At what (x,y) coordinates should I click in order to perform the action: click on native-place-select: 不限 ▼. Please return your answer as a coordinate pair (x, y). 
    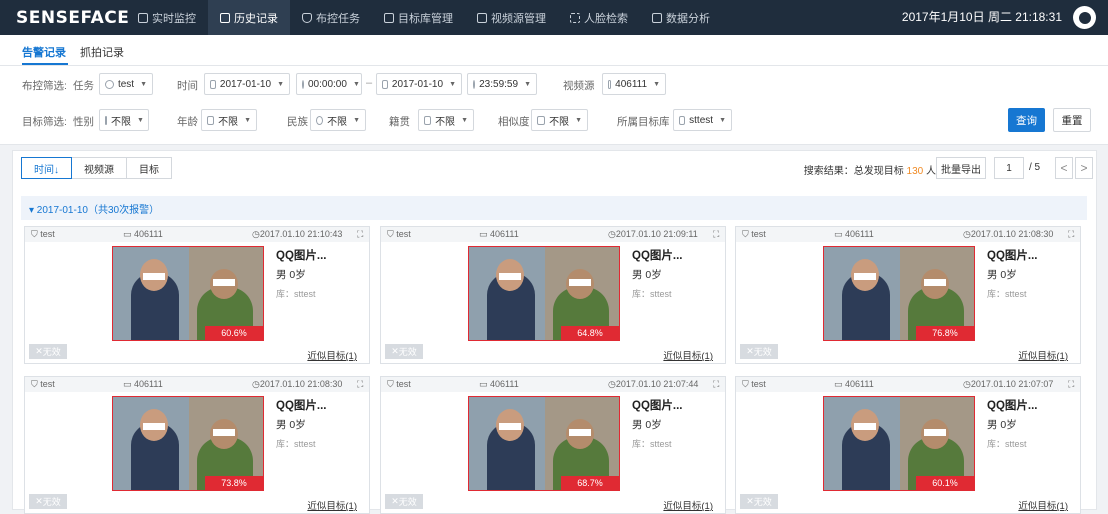
    Looking at the image, I should click on (446, 120).